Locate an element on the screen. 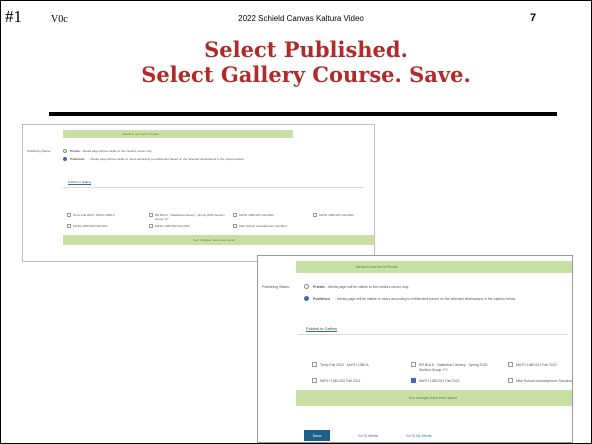  title-divider is located at coordinates (303, 114).